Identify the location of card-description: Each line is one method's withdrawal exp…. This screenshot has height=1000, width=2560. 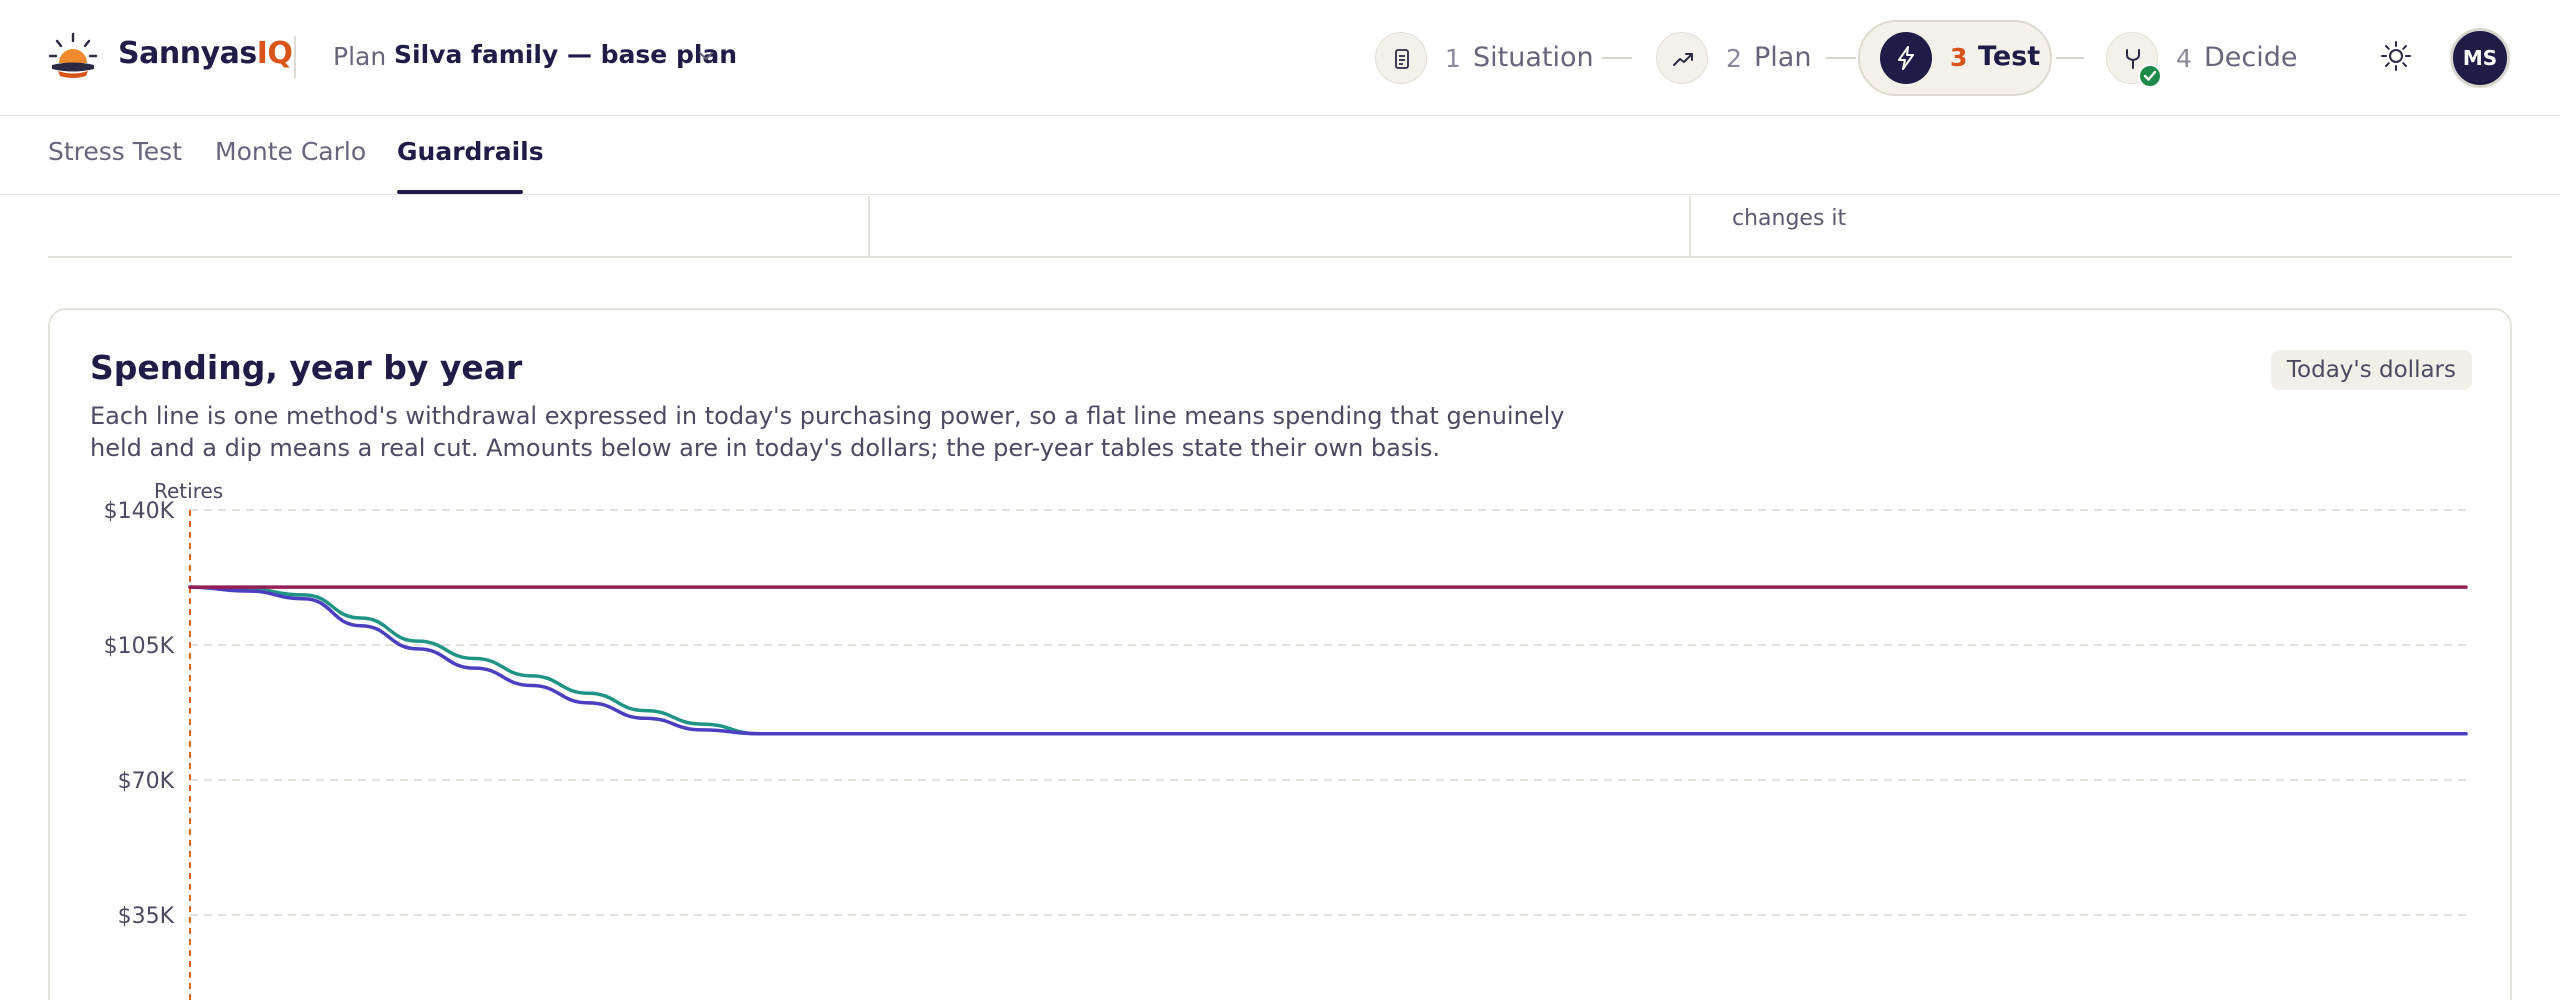
(827, 432).